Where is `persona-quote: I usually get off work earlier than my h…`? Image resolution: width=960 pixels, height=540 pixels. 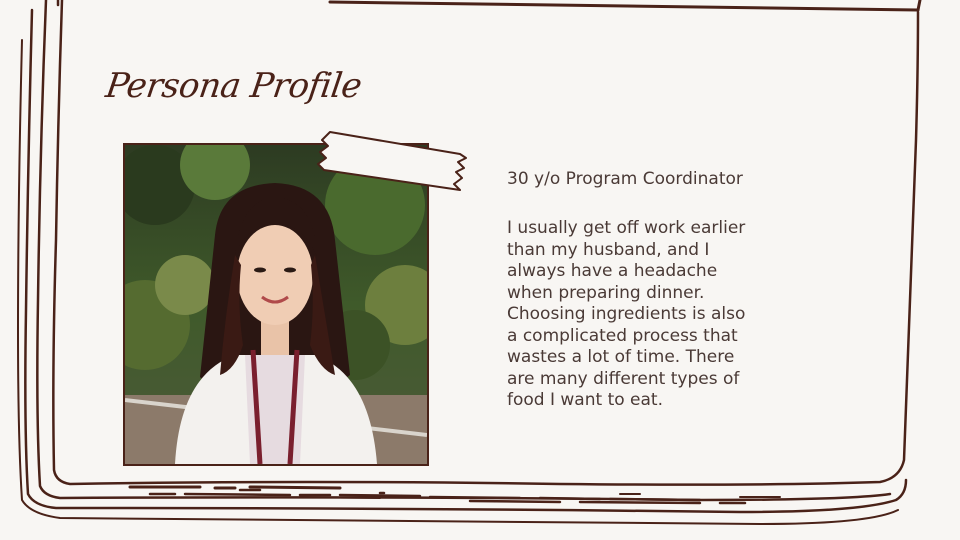 persona-quote: I usually get off work earlier than my h… is located at coordinates (626, 314).